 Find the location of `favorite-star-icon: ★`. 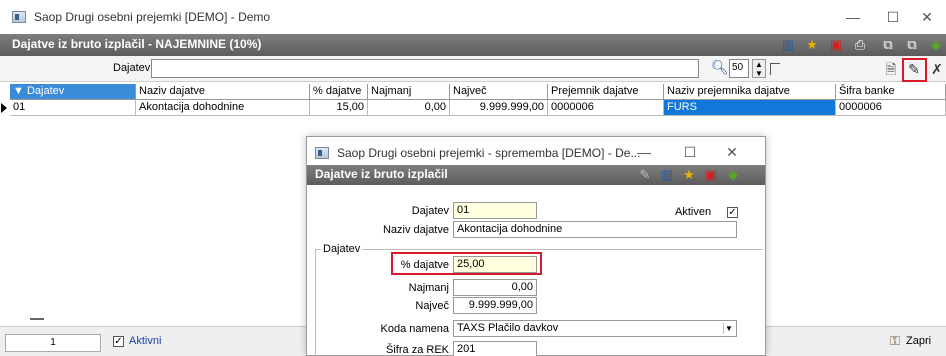

favorite-star-icon: ★ is located at coordinates (812, 45).